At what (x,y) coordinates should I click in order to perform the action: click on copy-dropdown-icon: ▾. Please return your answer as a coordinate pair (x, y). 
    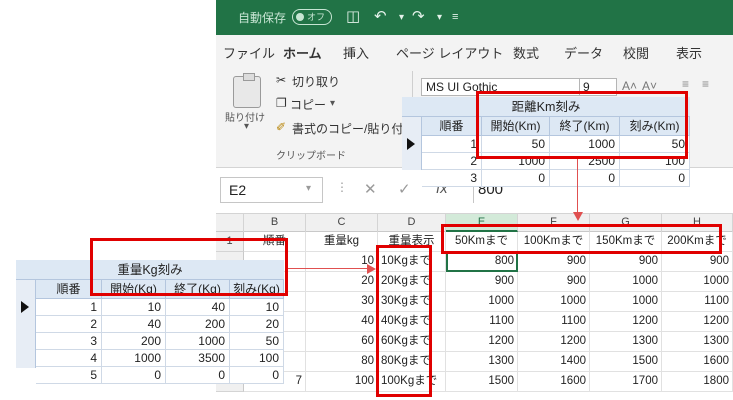
    Looking at the image, I should click on (332, 103).